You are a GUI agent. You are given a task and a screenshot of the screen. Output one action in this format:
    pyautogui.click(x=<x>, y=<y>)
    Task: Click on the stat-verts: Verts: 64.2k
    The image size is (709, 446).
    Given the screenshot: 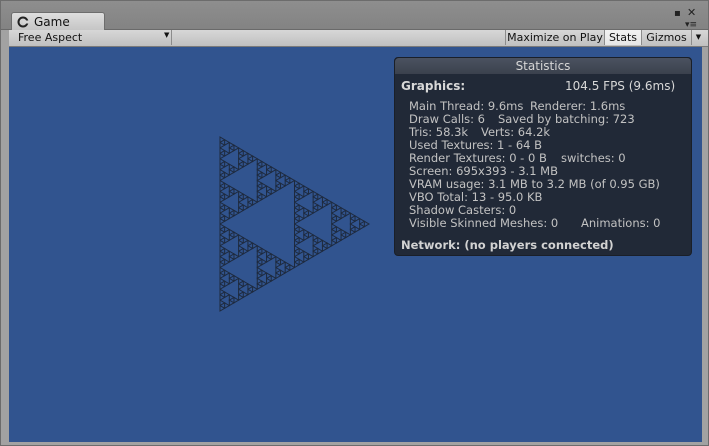 What is the action you would take?
    pyautogui.click(x=516, y=132)
    